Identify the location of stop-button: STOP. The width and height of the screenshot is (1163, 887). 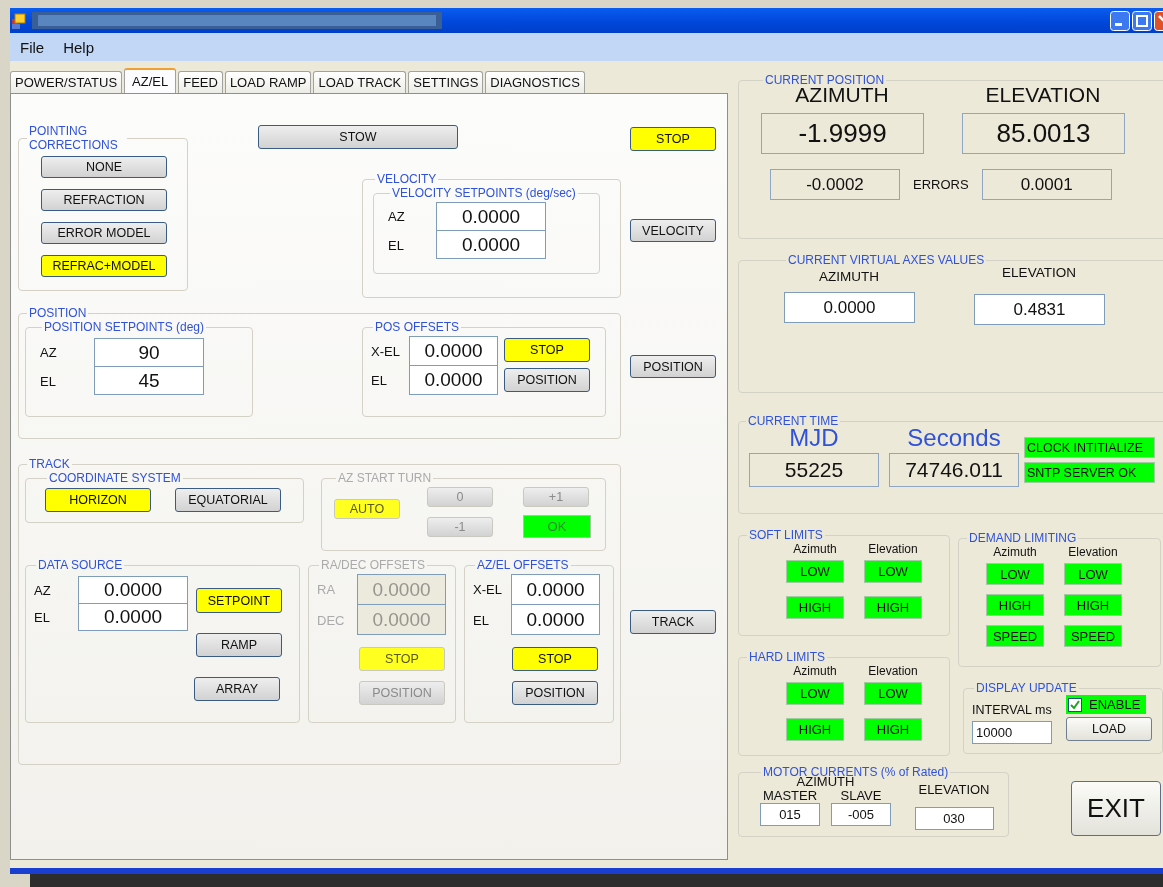
(673, 139).